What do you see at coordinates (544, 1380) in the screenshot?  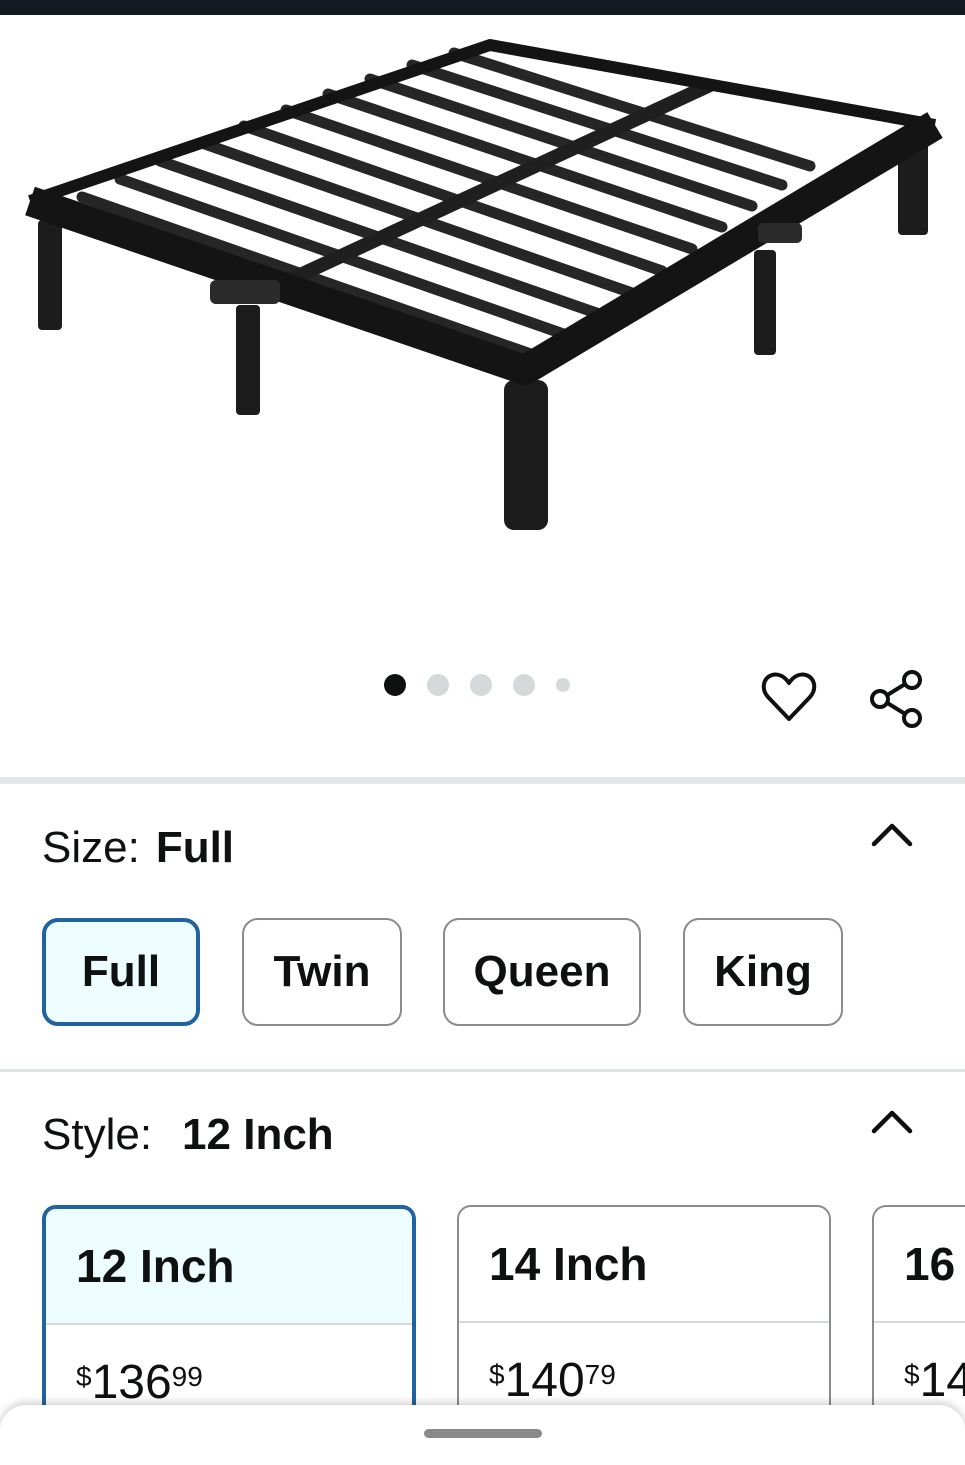 I see `price-whole: 140` at bounding box center [544, 1380].